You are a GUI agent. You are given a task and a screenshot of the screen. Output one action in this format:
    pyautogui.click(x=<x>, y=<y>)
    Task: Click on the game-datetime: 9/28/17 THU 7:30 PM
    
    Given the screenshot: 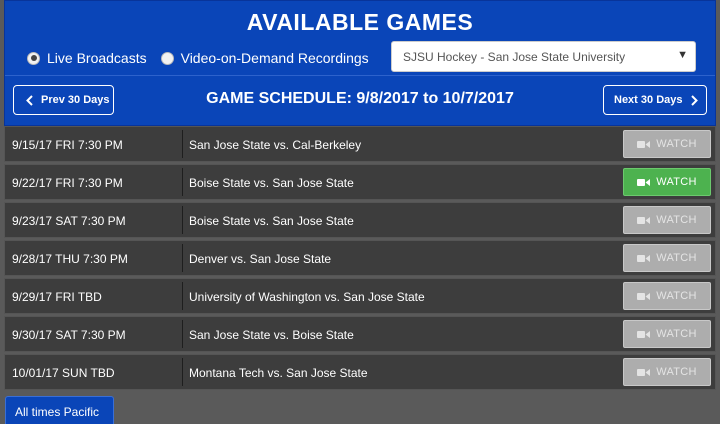 What is the action you would take?
    pyautogui.click(x=70, y=259)
    